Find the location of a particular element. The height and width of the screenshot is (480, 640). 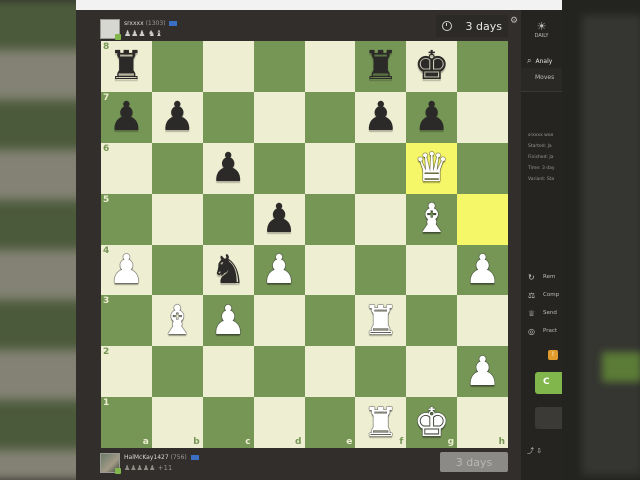

bottom-player-name: HalMcKay1427 is located at coordinates (146, 457).